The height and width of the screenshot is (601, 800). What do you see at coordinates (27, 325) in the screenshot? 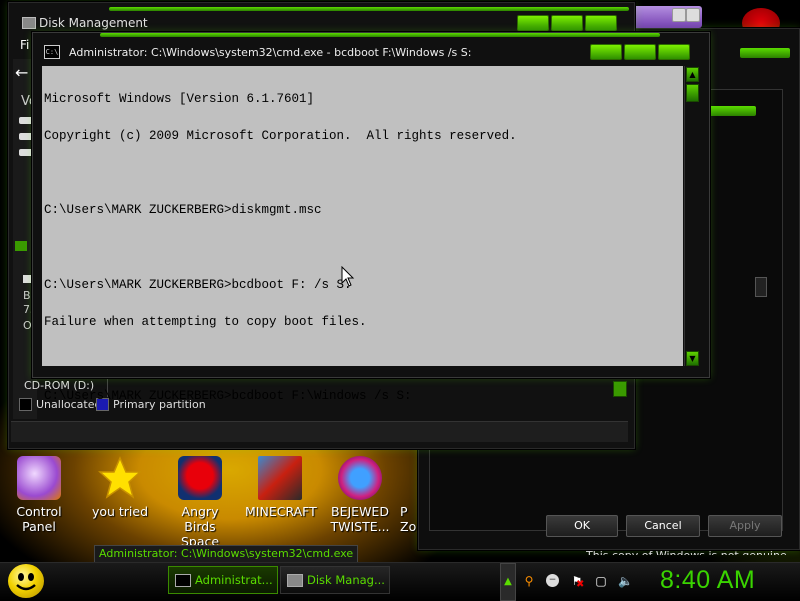
I see `dm-disk-info-3: O` at bounding box center [27, 325].